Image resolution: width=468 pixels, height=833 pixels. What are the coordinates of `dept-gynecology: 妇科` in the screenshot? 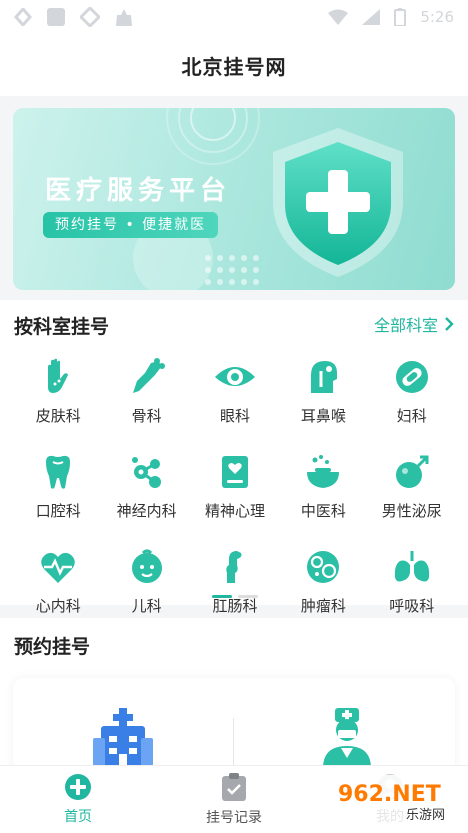 It's located at (412, 390).